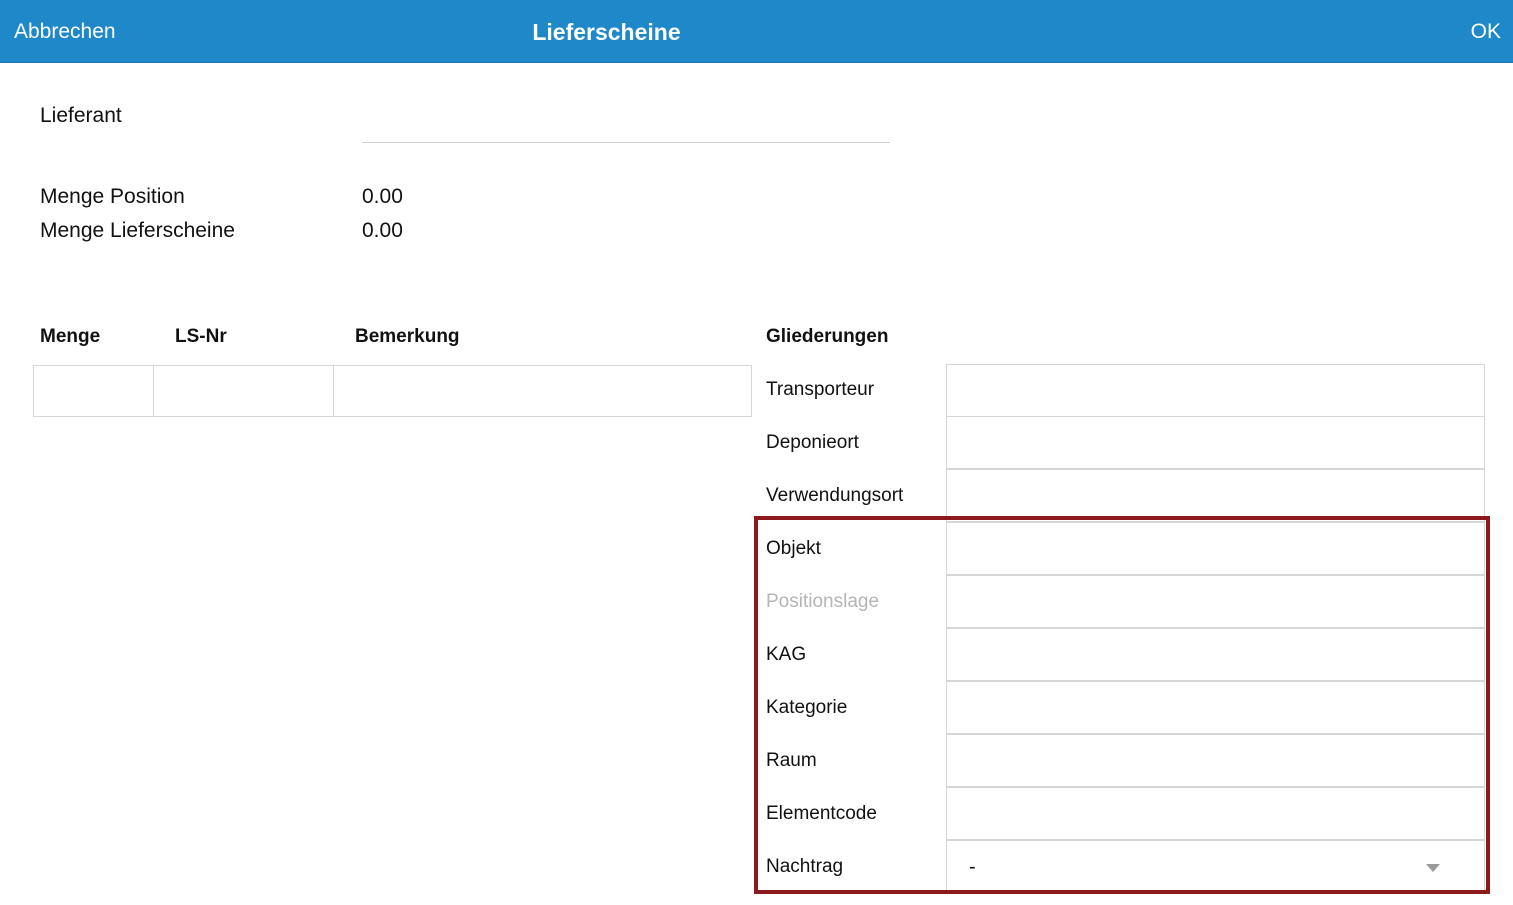  What do you see at coordinates (1215, 866) in the screenshot?
I see `nachtrag-select: -` at bounding box center [1215, 866].